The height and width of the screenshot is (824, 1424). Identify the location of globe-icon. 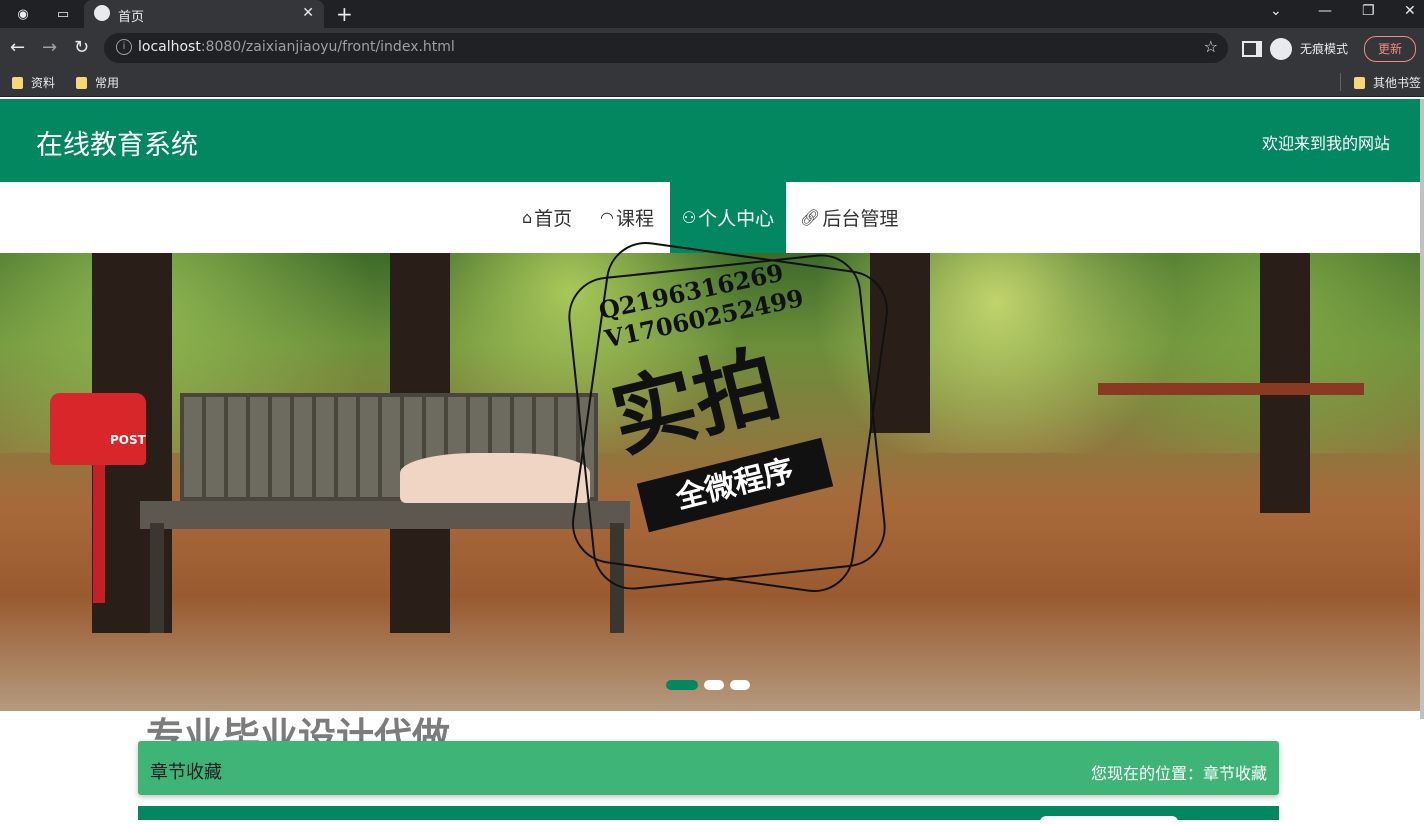
(102, 13).